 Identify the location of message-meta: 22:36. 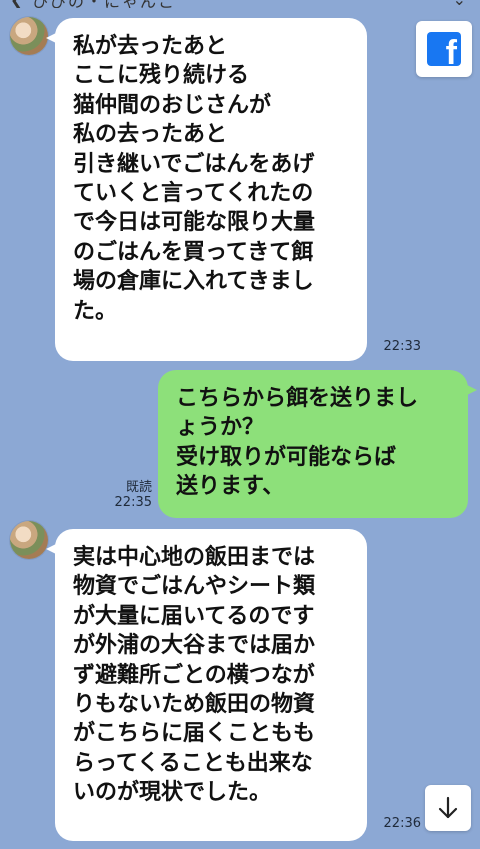
(393, 823).